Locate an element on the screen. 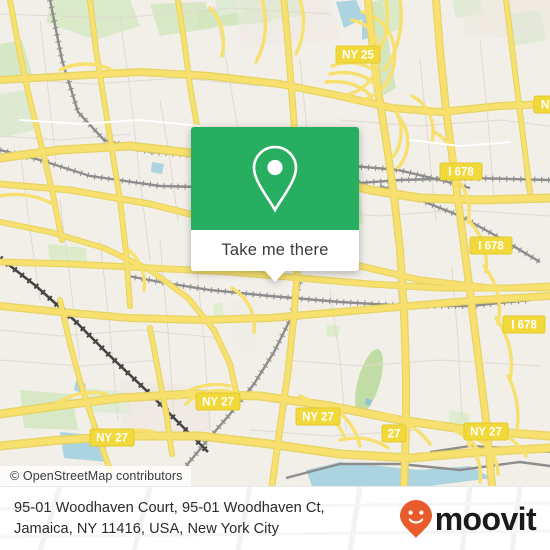 This screenshot has height=550, width=550. svg-text: NY 25 is located at coordinates (358, 56).